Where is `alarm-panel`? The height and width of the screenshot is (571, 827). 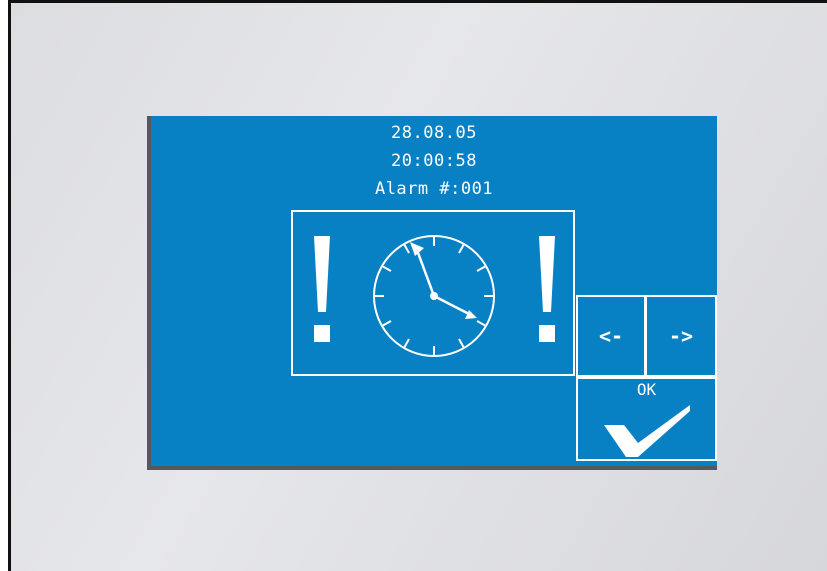 alarm-panel is located at coordinates (433, 293).